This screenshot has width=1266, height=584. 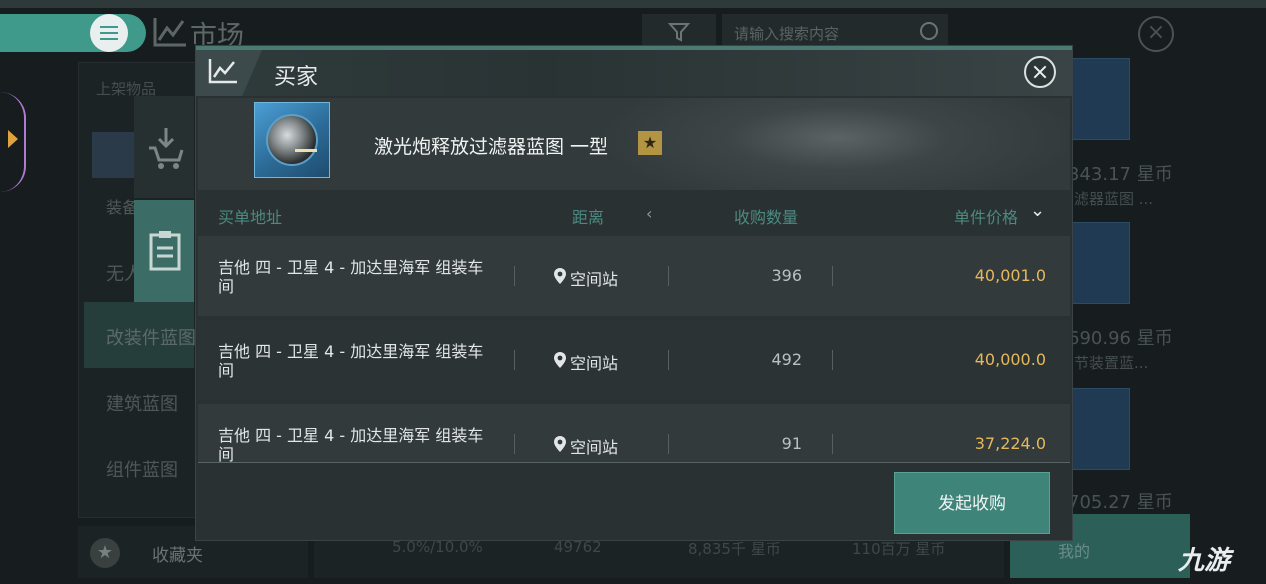 I want to click on column-price: 单件价格, so click(x=986, y=216).